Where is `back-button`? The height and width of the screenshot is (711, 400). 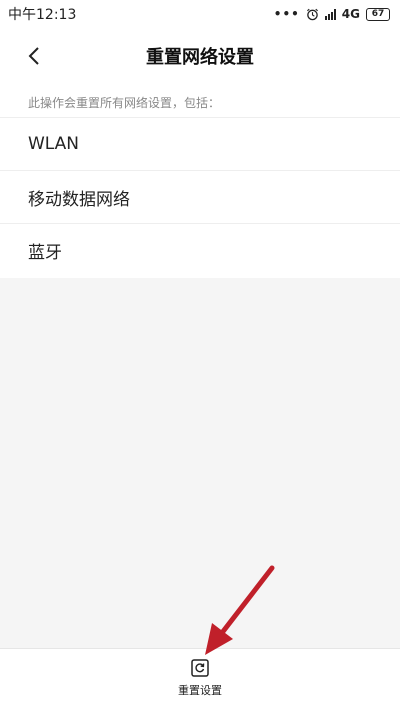
back-button is located at coordinates (34, 56).